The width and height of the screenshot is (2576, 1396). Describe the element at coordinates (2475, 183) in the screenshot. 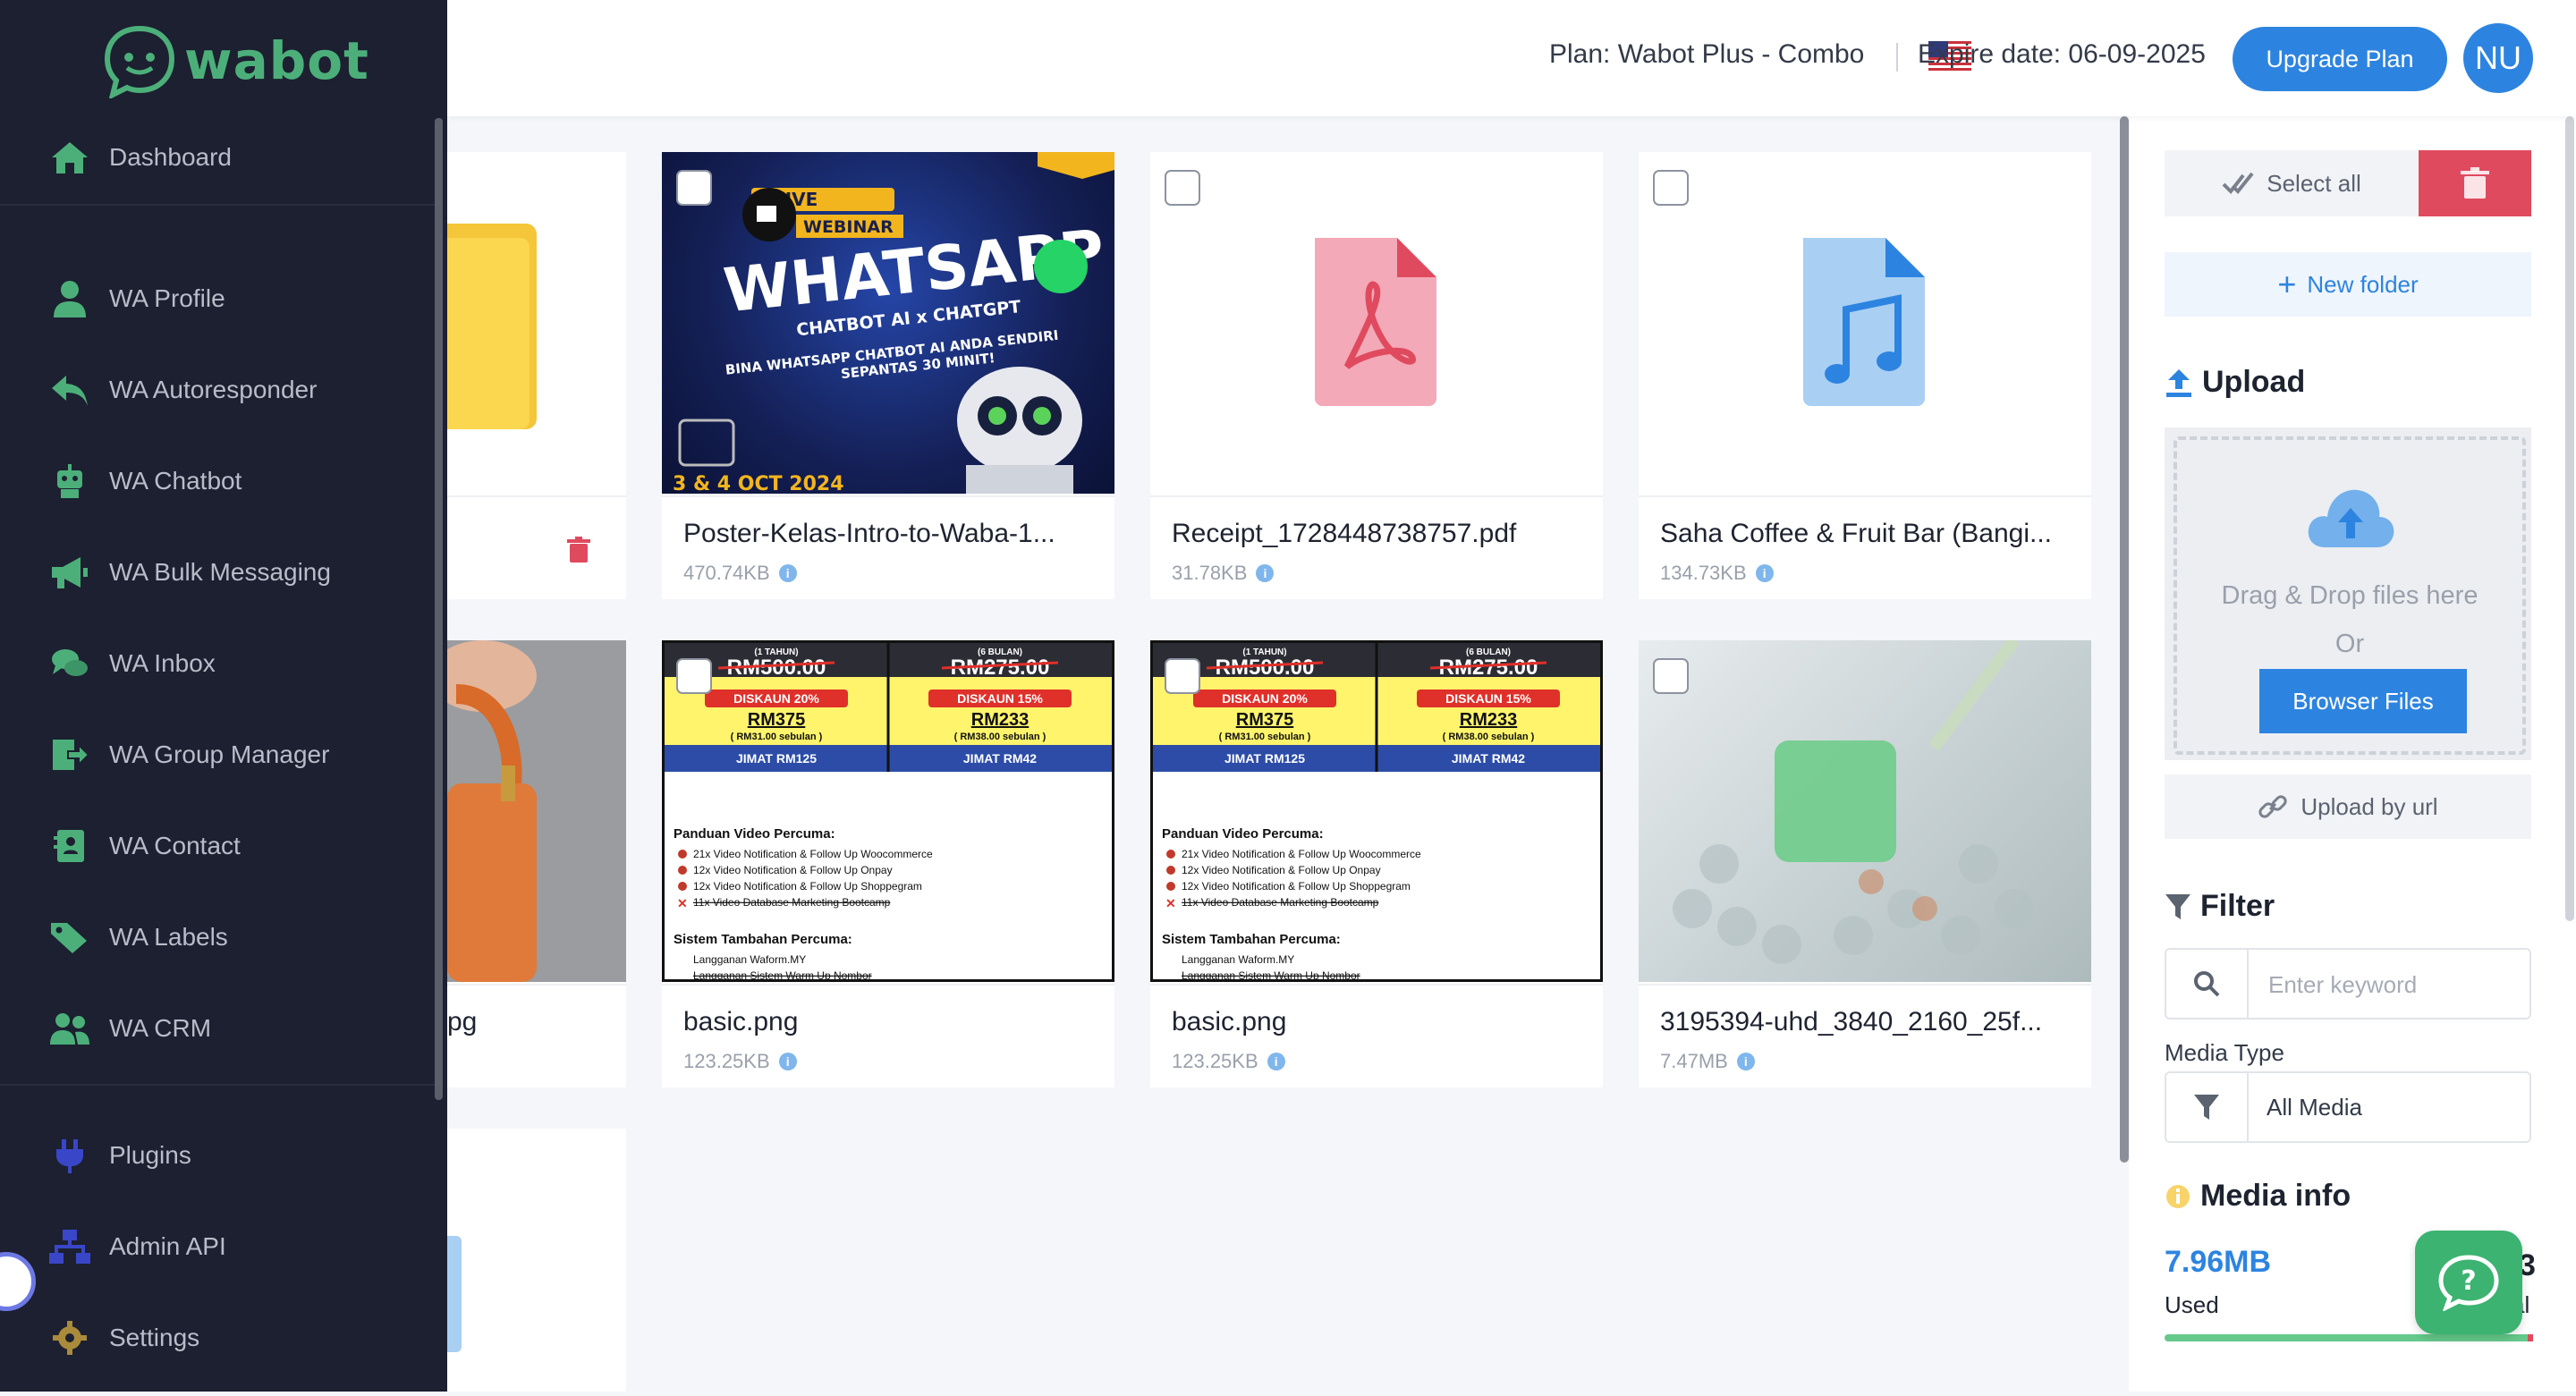

I see `delete-selected-button` at that location.